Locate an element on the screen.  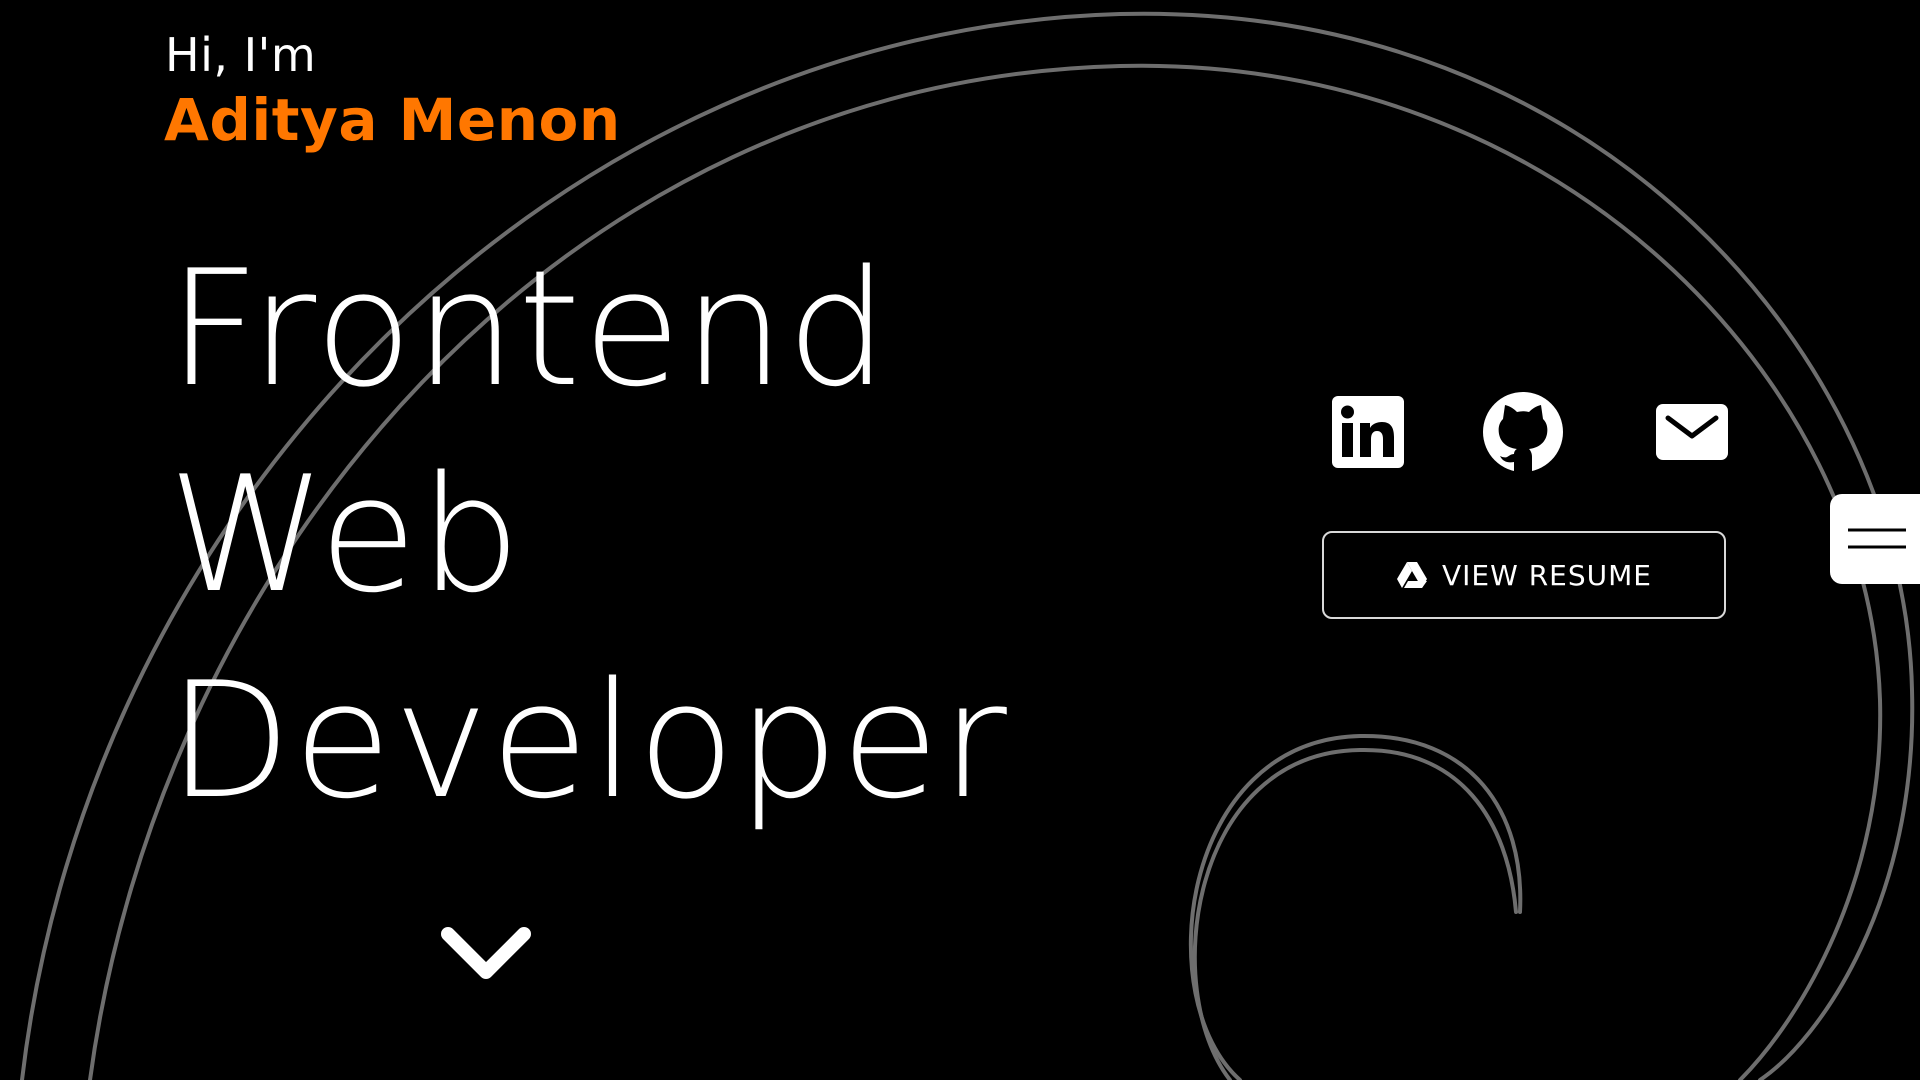
headline-line-2: Web is located at coordinates (345, 534).